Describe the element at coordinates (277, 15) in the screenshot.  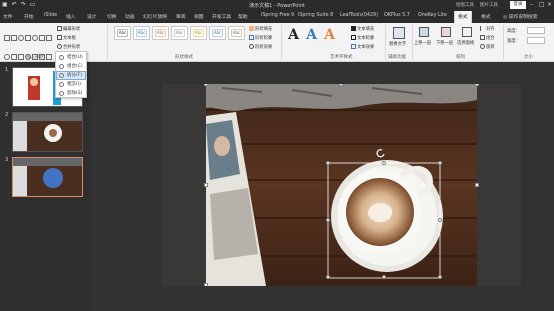
I see `tab-ispring-free: iSpring Free 9` at that location.